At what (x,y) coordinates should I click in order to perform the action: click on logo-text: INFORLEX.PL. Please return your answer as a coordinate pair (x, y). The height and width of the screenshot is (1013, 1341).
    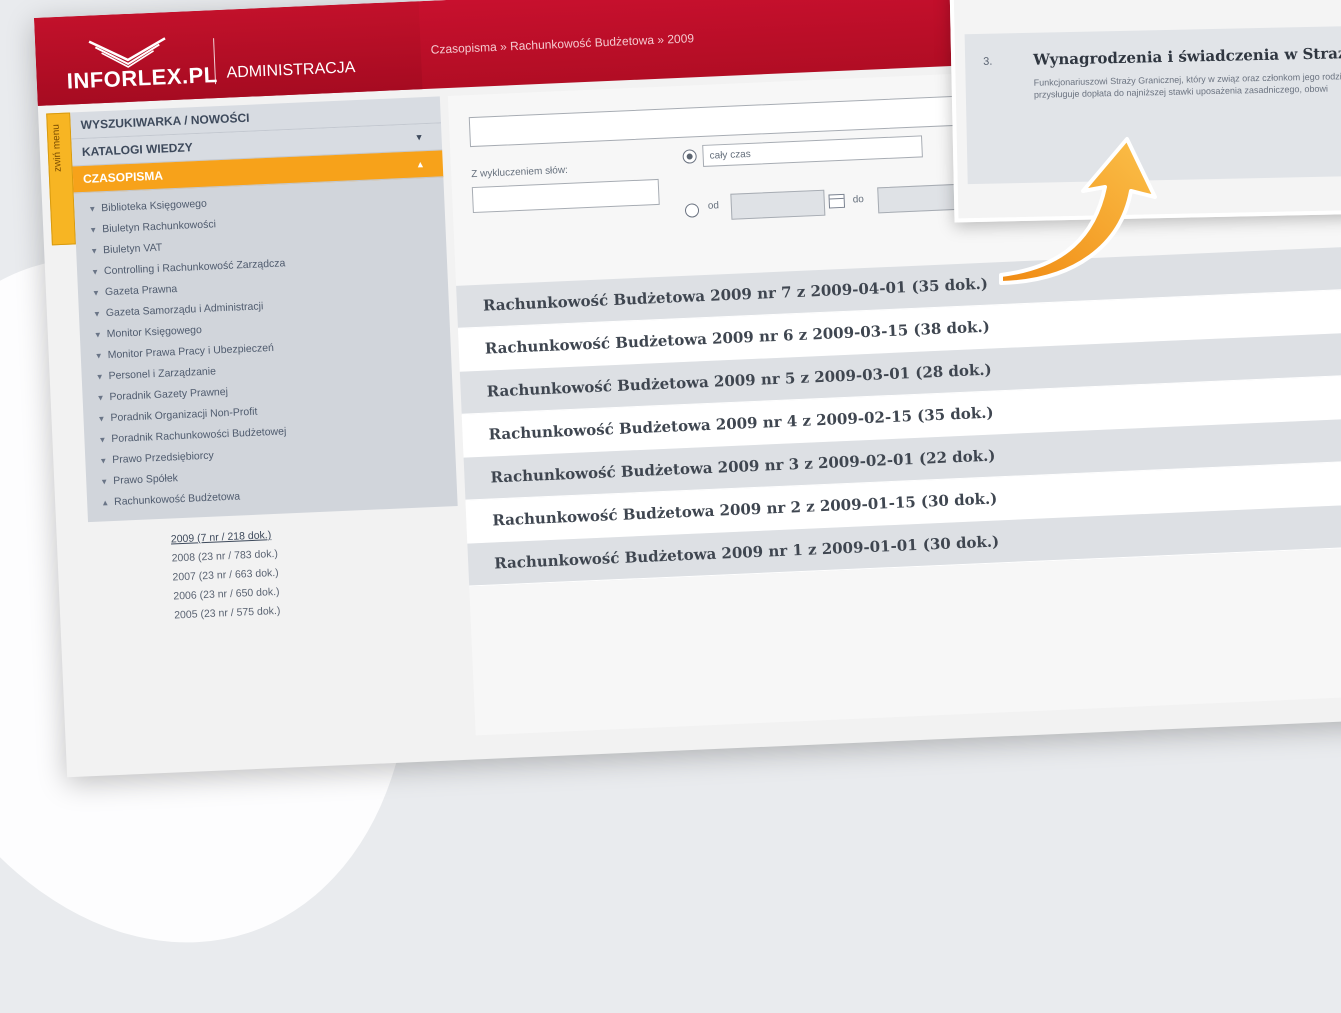
    Looking at the image, I should click on (142, 78).